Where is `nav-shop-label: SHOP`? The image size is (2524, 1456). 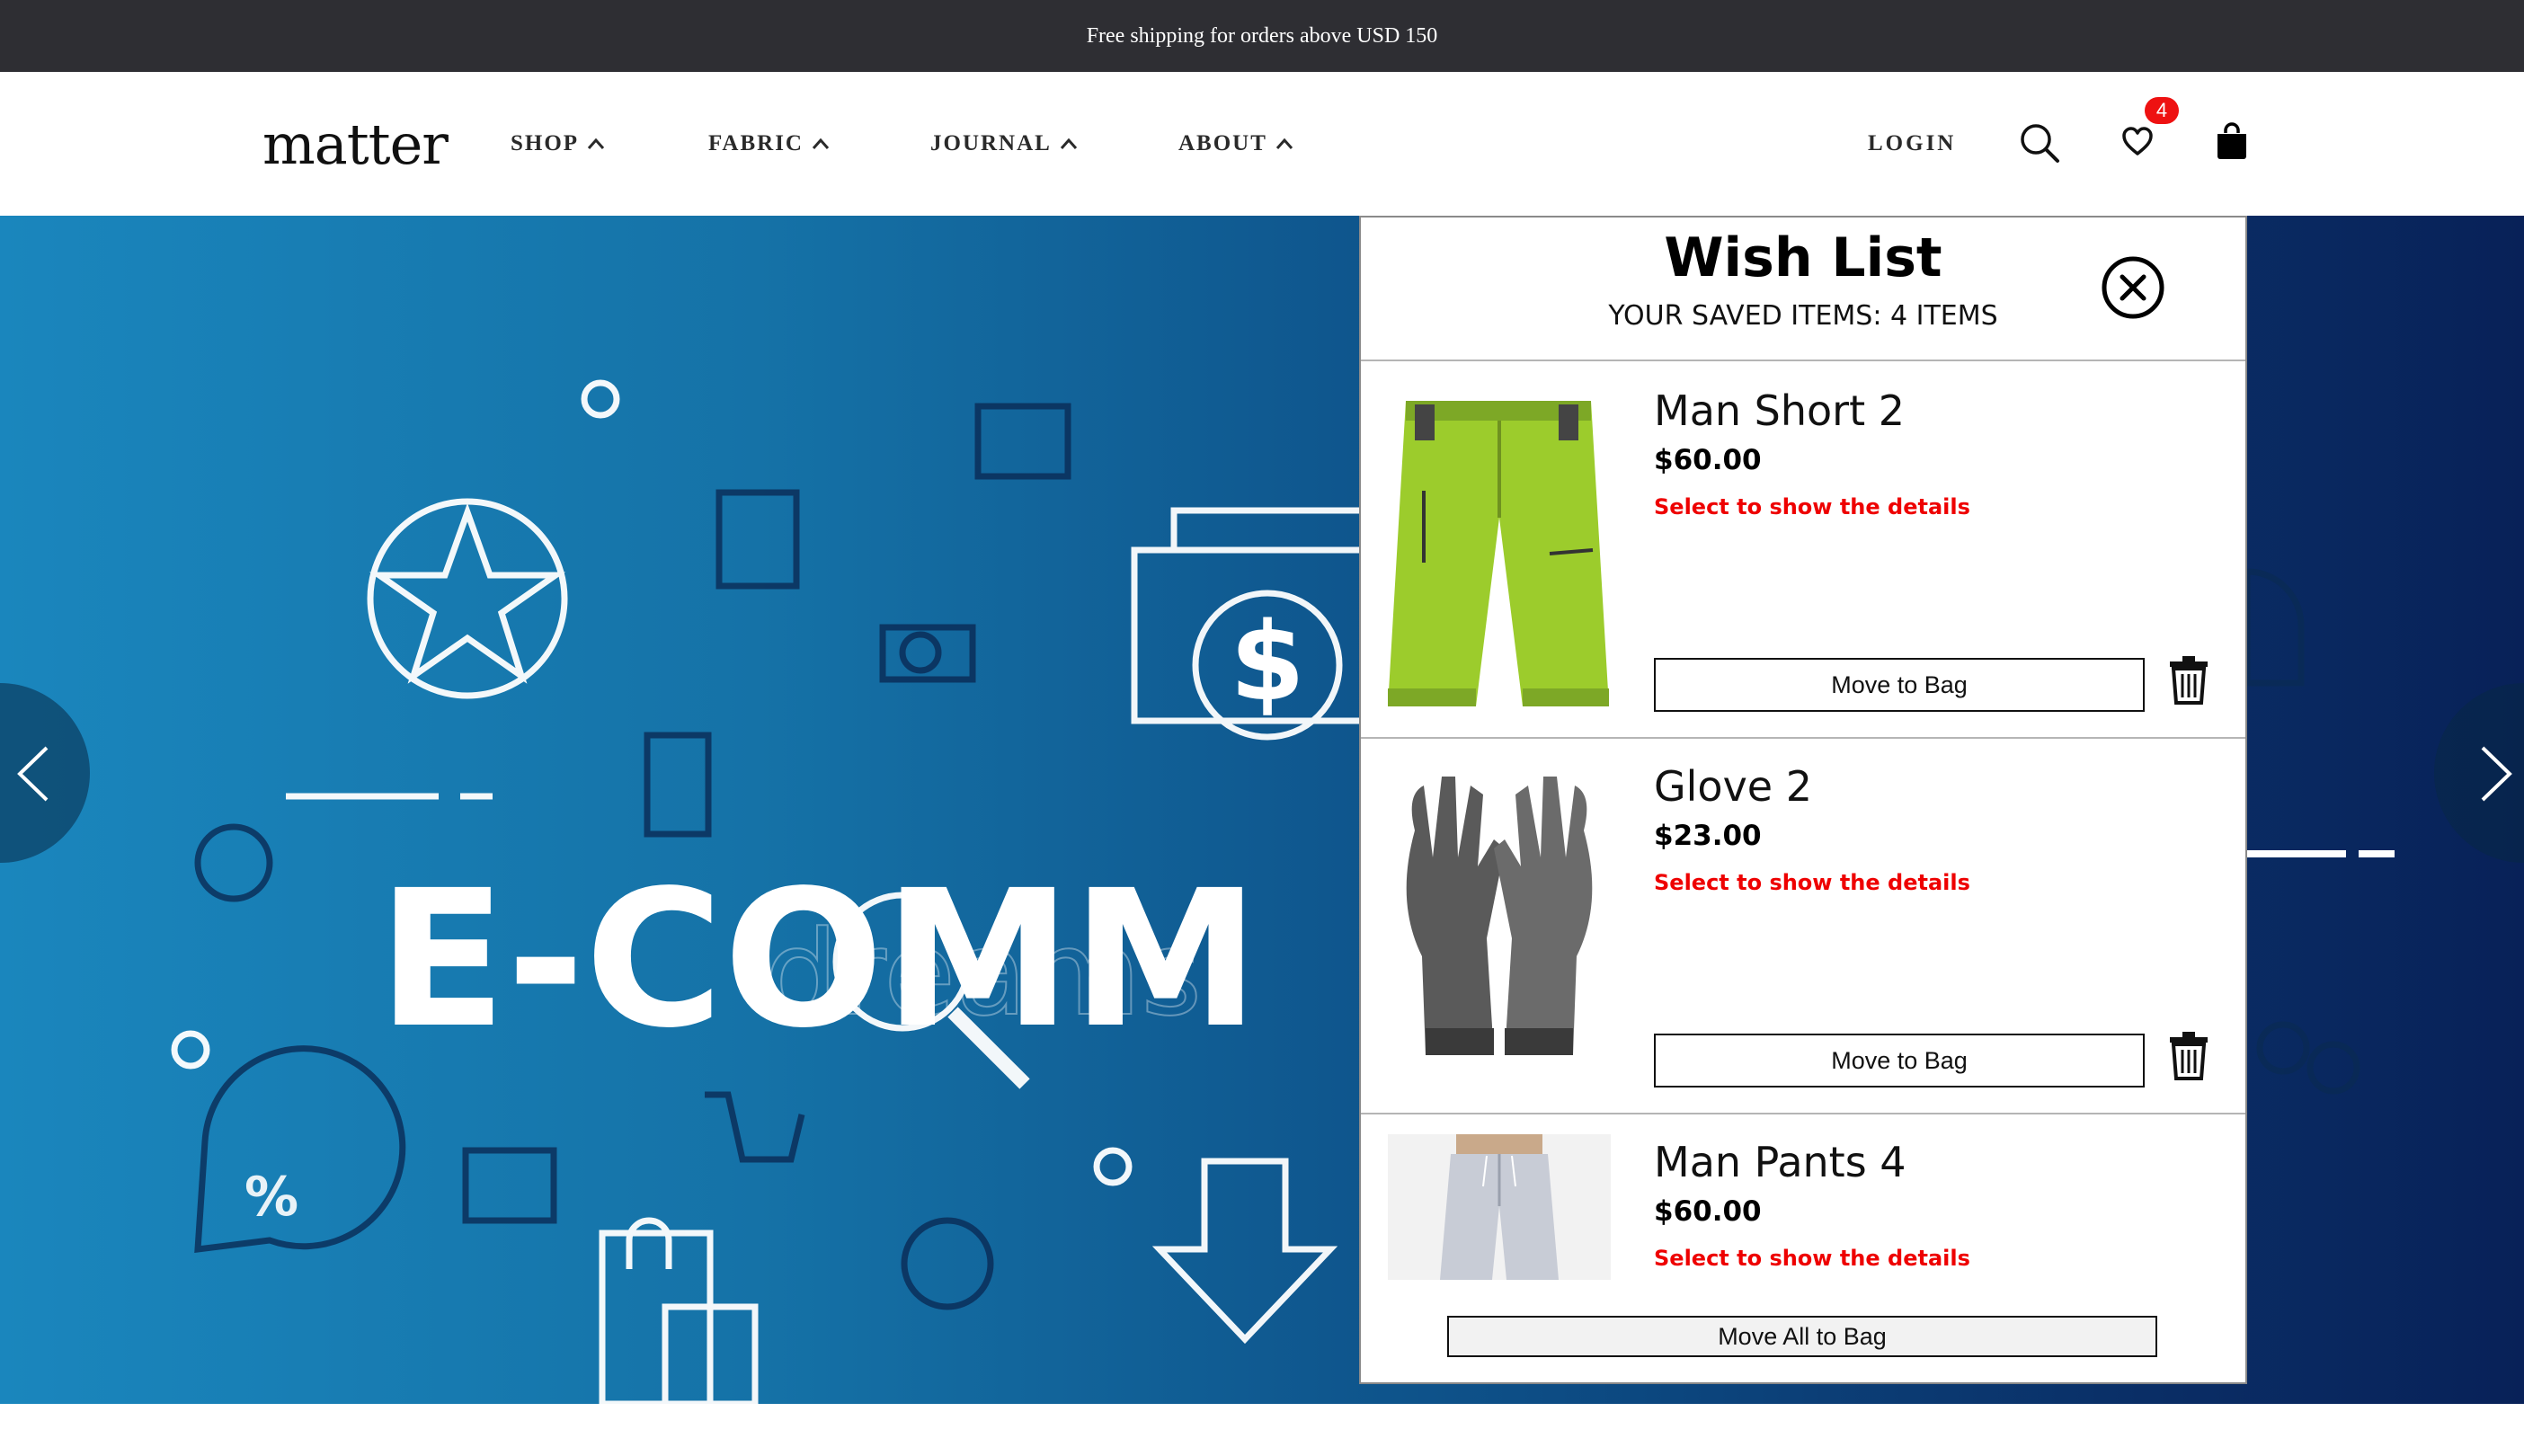
nav-shop-label: SHOP is located at coordinates (545, 143).